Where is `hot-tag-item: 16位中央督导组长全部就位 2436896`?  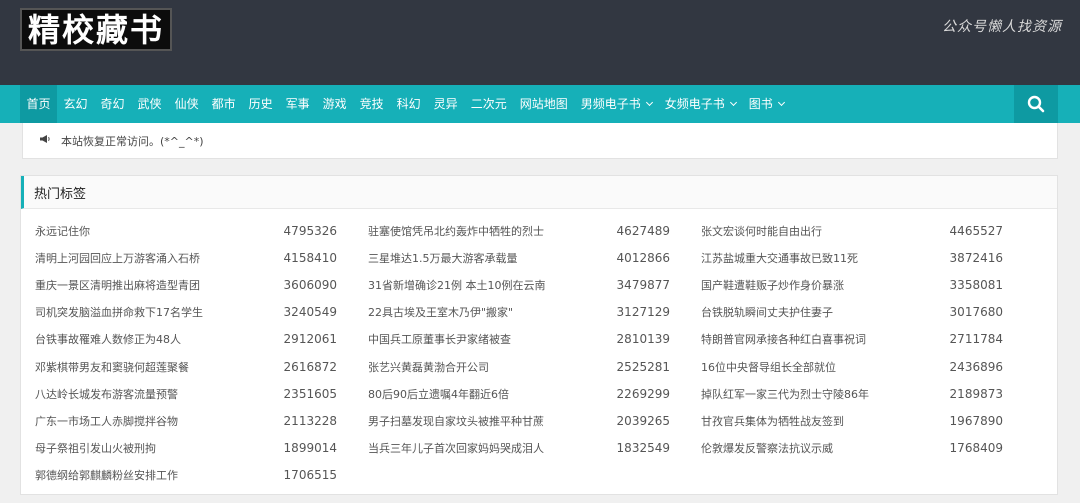
hot-tag-item: 16位中央督导组长全部就位 2436896 is located at coordinates (867, 366).